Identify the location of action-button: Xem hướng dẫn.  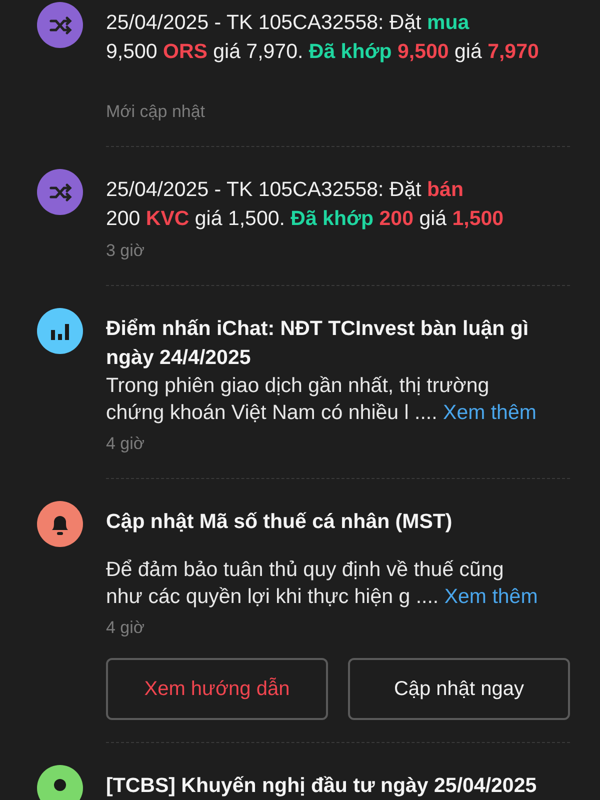
(217, 689).